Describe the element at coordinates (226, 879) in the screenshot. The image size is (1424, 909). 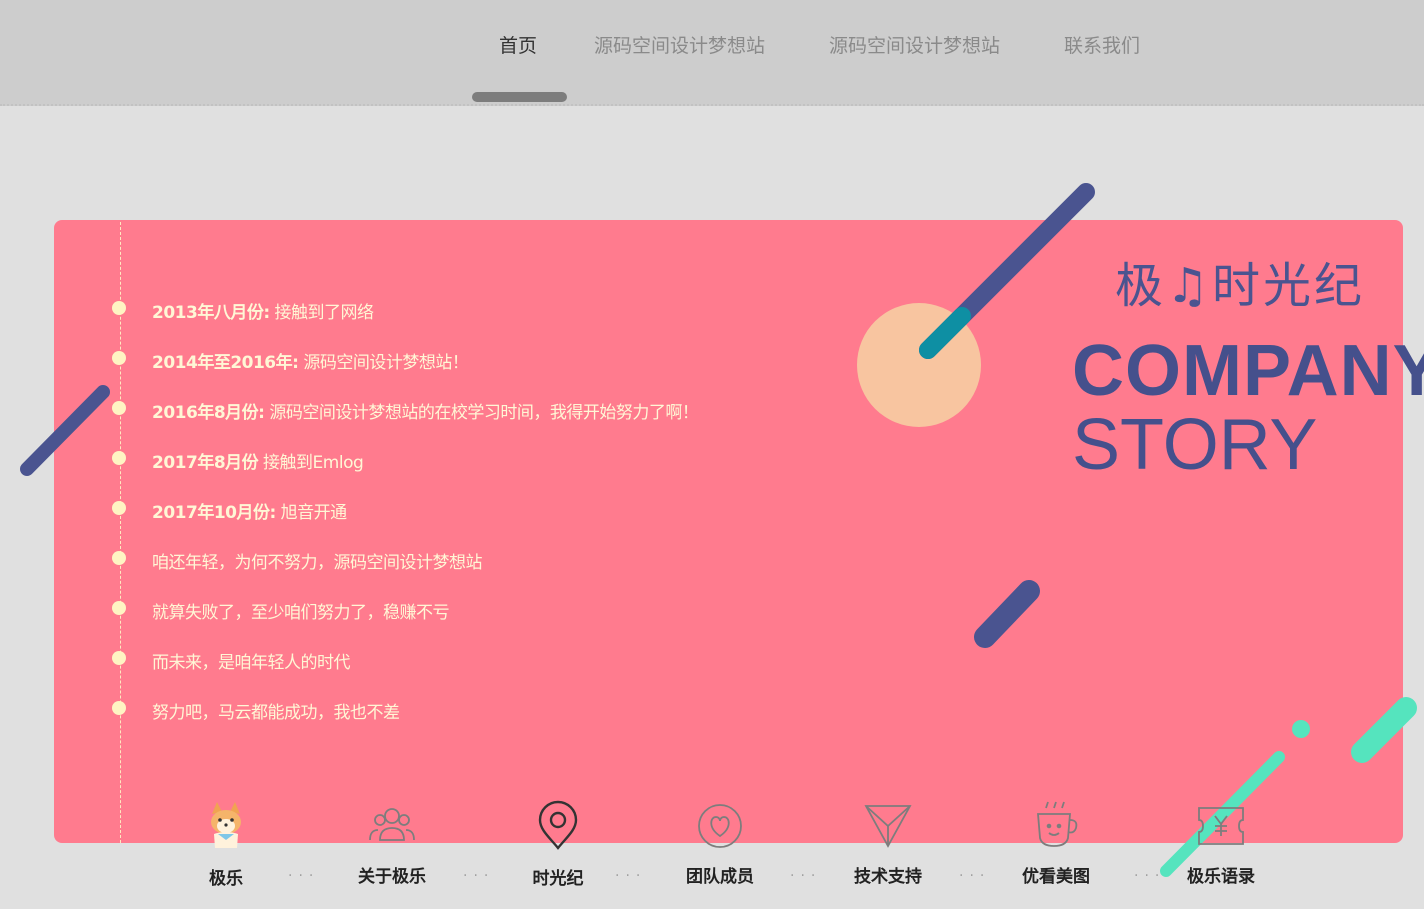
I see `bottom-nav-label: 极乐` at that location.